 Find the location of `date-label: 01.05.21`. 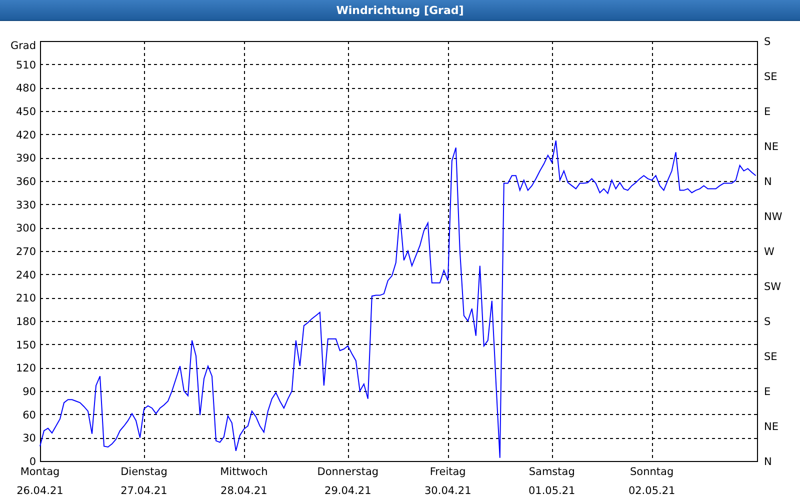

date-label: 01.05.21 is located at coordinates (552, 491).